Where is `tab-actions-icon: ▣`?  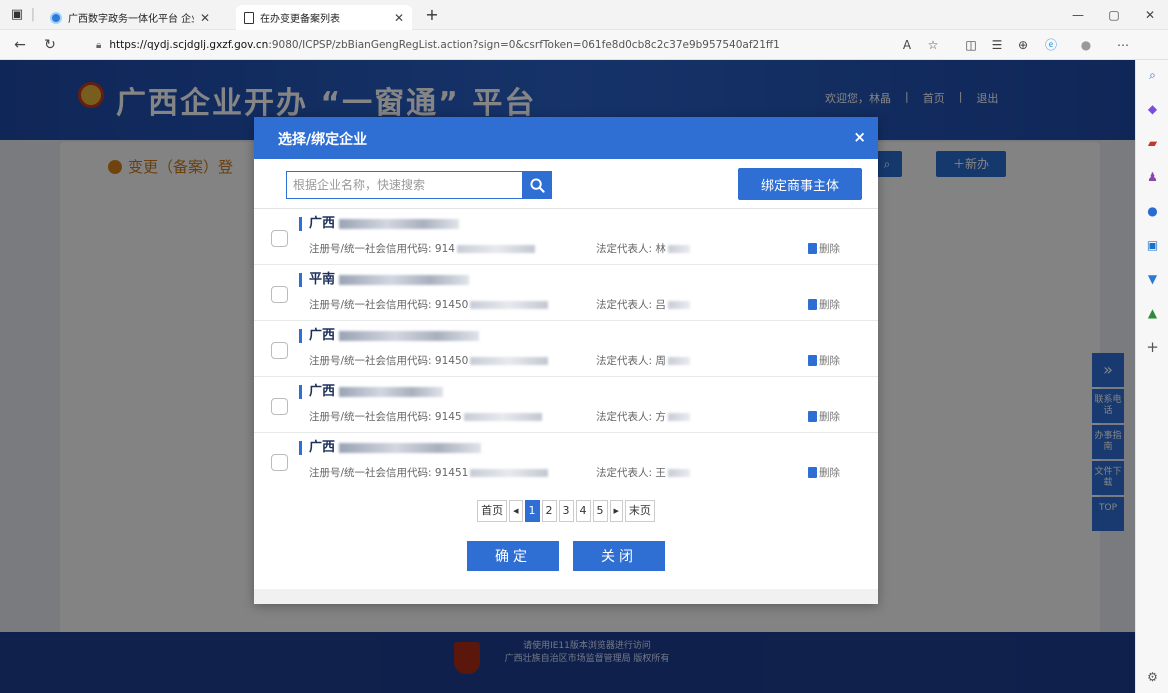
tab-actions-icon: ▣ is located at coordinates (17, 15).